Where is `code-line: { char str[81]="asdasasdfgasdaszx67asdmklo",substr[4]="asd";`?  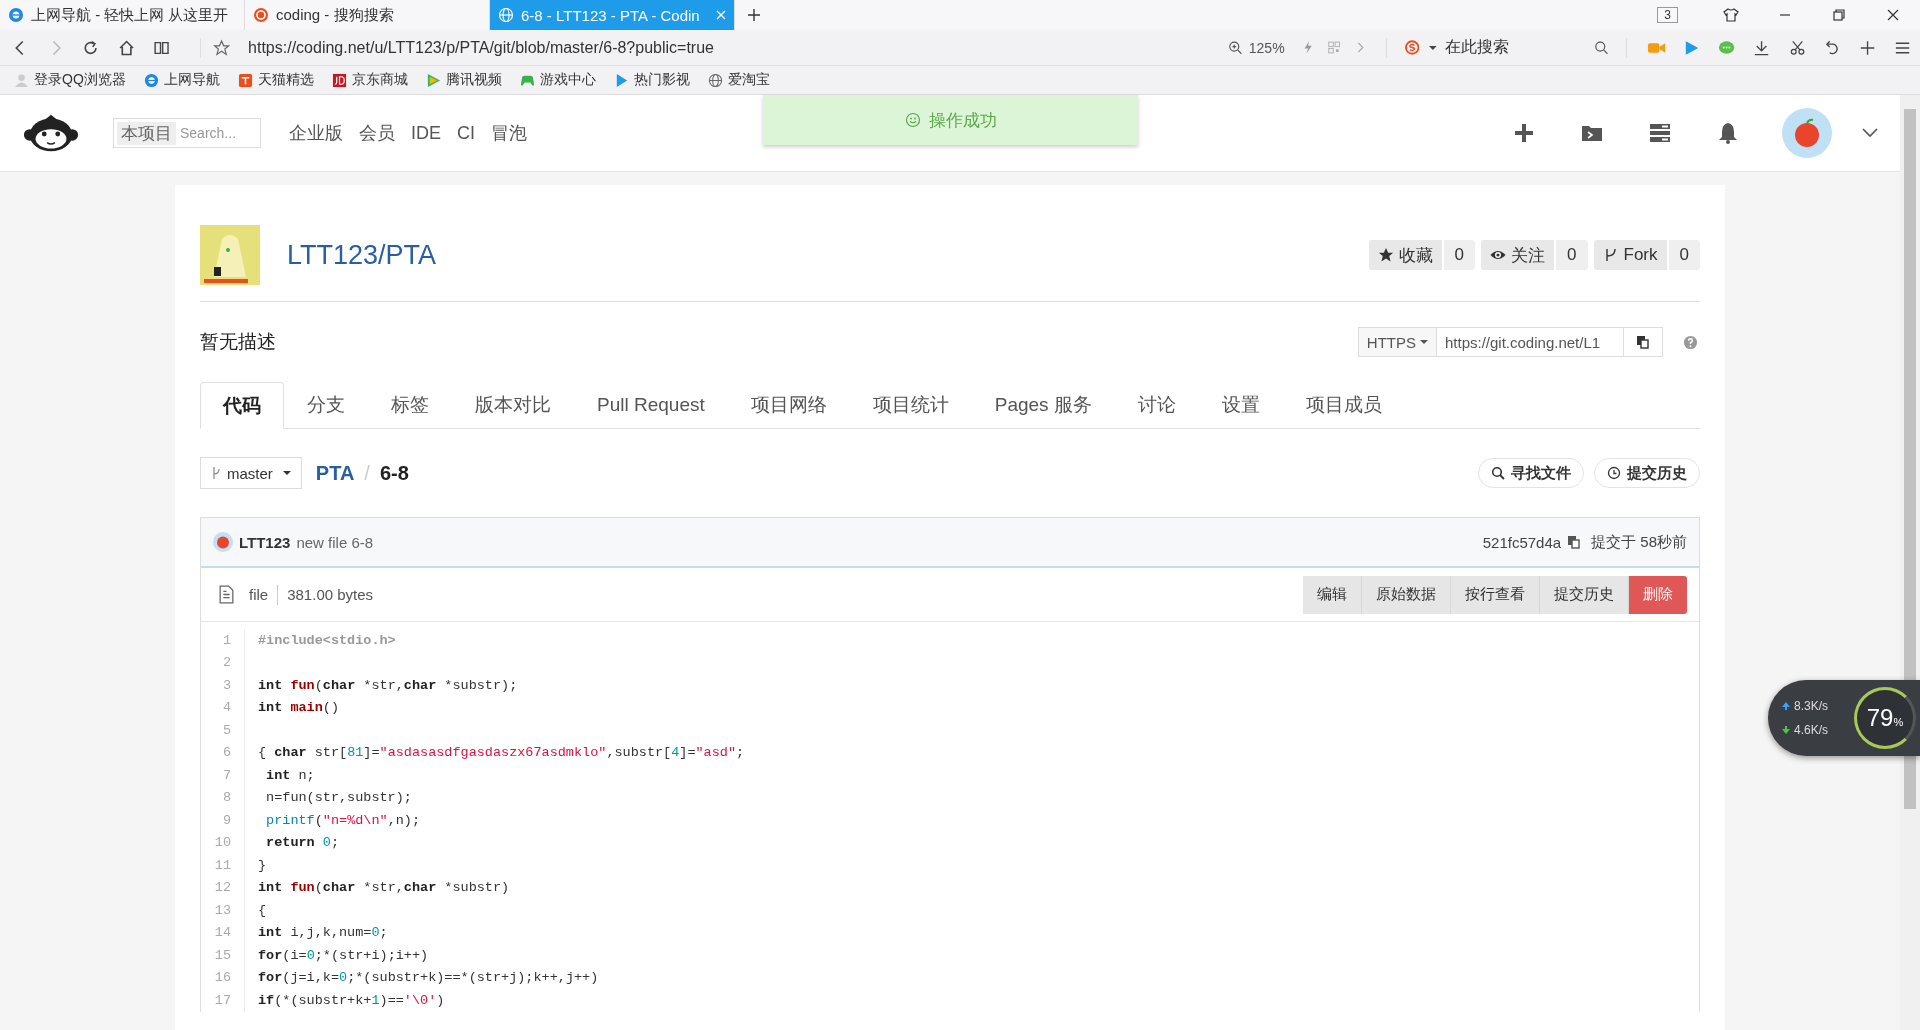
code-line: { char str[81]="asdasasdfgasdaszx67asdmklo",substr[4]="asd"; is located at coordinates (501, 753).